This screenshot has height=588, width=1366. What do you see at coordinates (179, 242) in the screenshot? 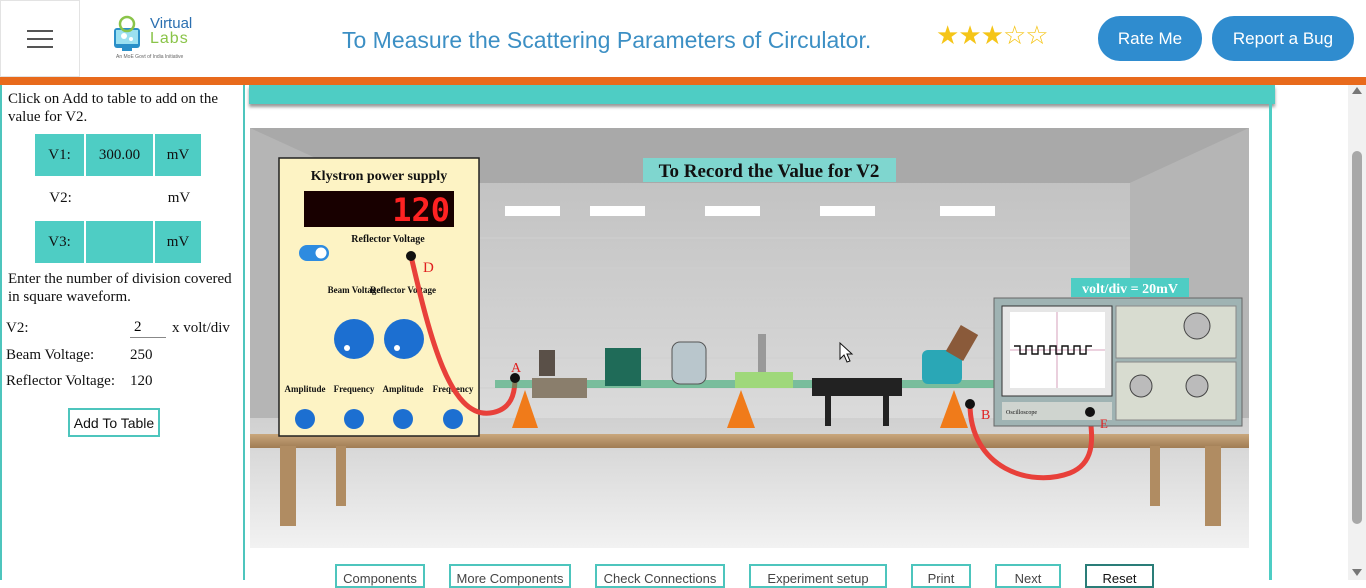
I see `v3-unit: mV` at bounding box center [179, 242].